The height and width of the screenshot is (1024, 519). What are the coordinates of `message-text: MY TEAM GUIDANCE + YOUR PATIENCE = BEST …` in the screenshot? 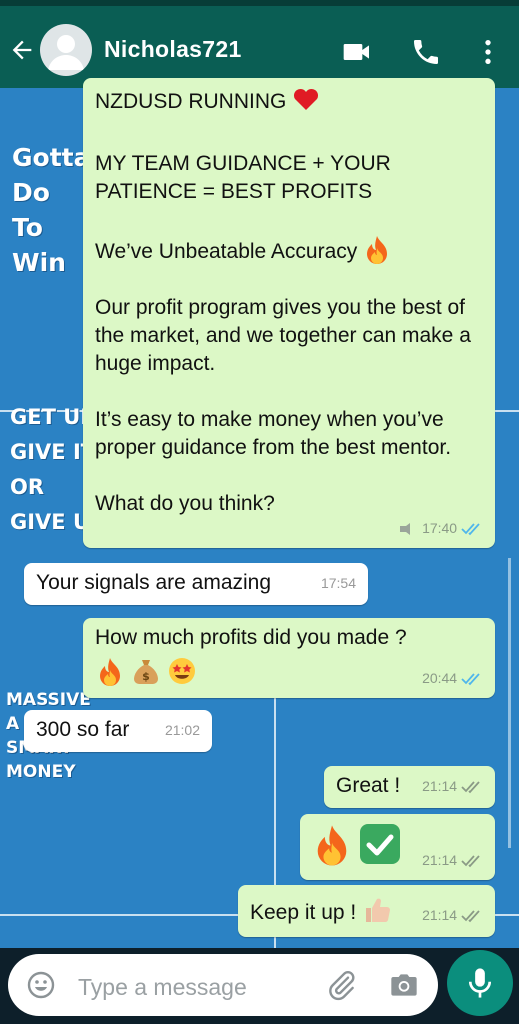 It's located at (243, 177).